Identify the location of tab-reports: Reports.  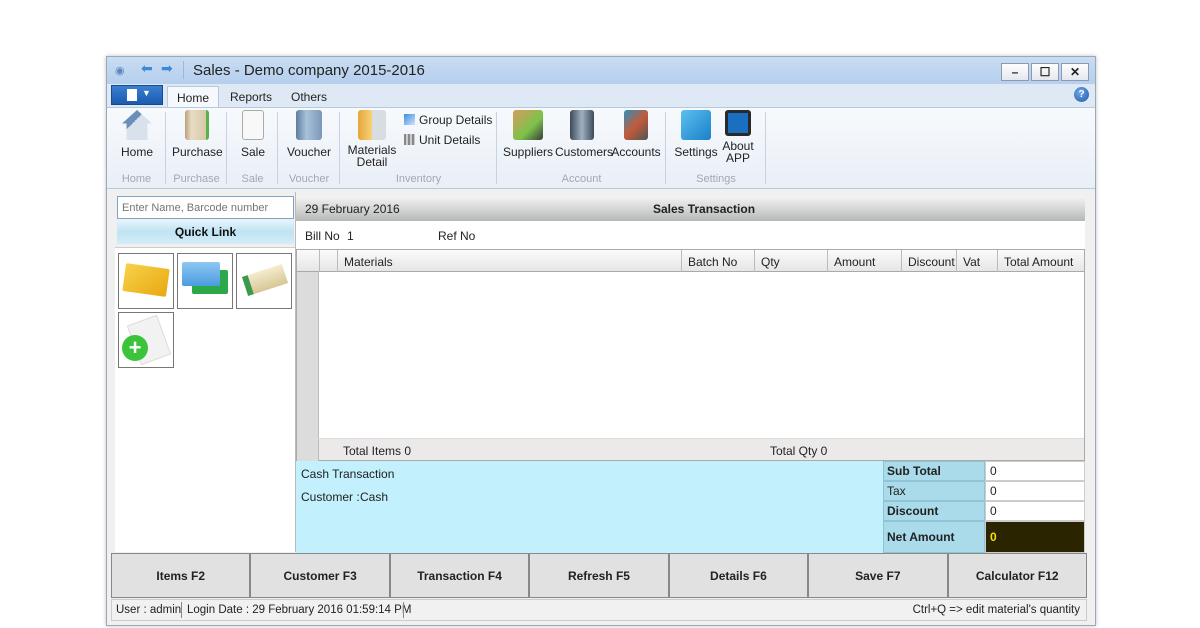
(251, 96).